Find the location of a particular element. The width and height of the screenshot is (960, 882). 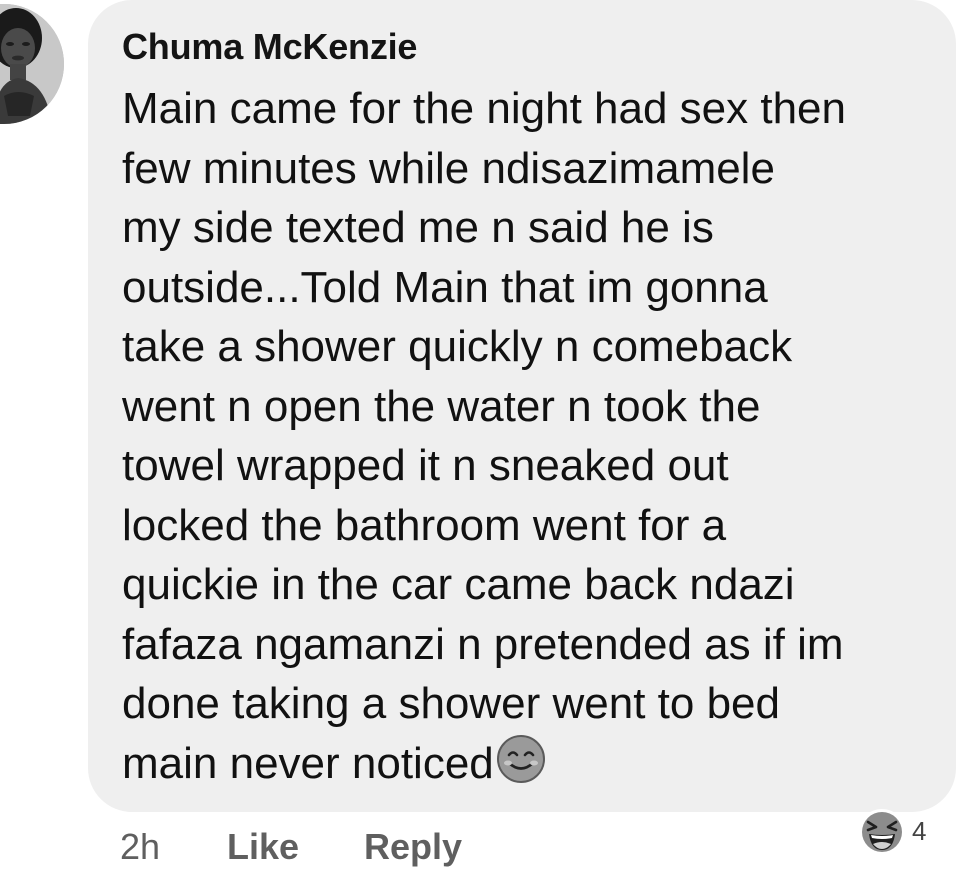

laughing-face-icon is located at coordinates (882, 832).